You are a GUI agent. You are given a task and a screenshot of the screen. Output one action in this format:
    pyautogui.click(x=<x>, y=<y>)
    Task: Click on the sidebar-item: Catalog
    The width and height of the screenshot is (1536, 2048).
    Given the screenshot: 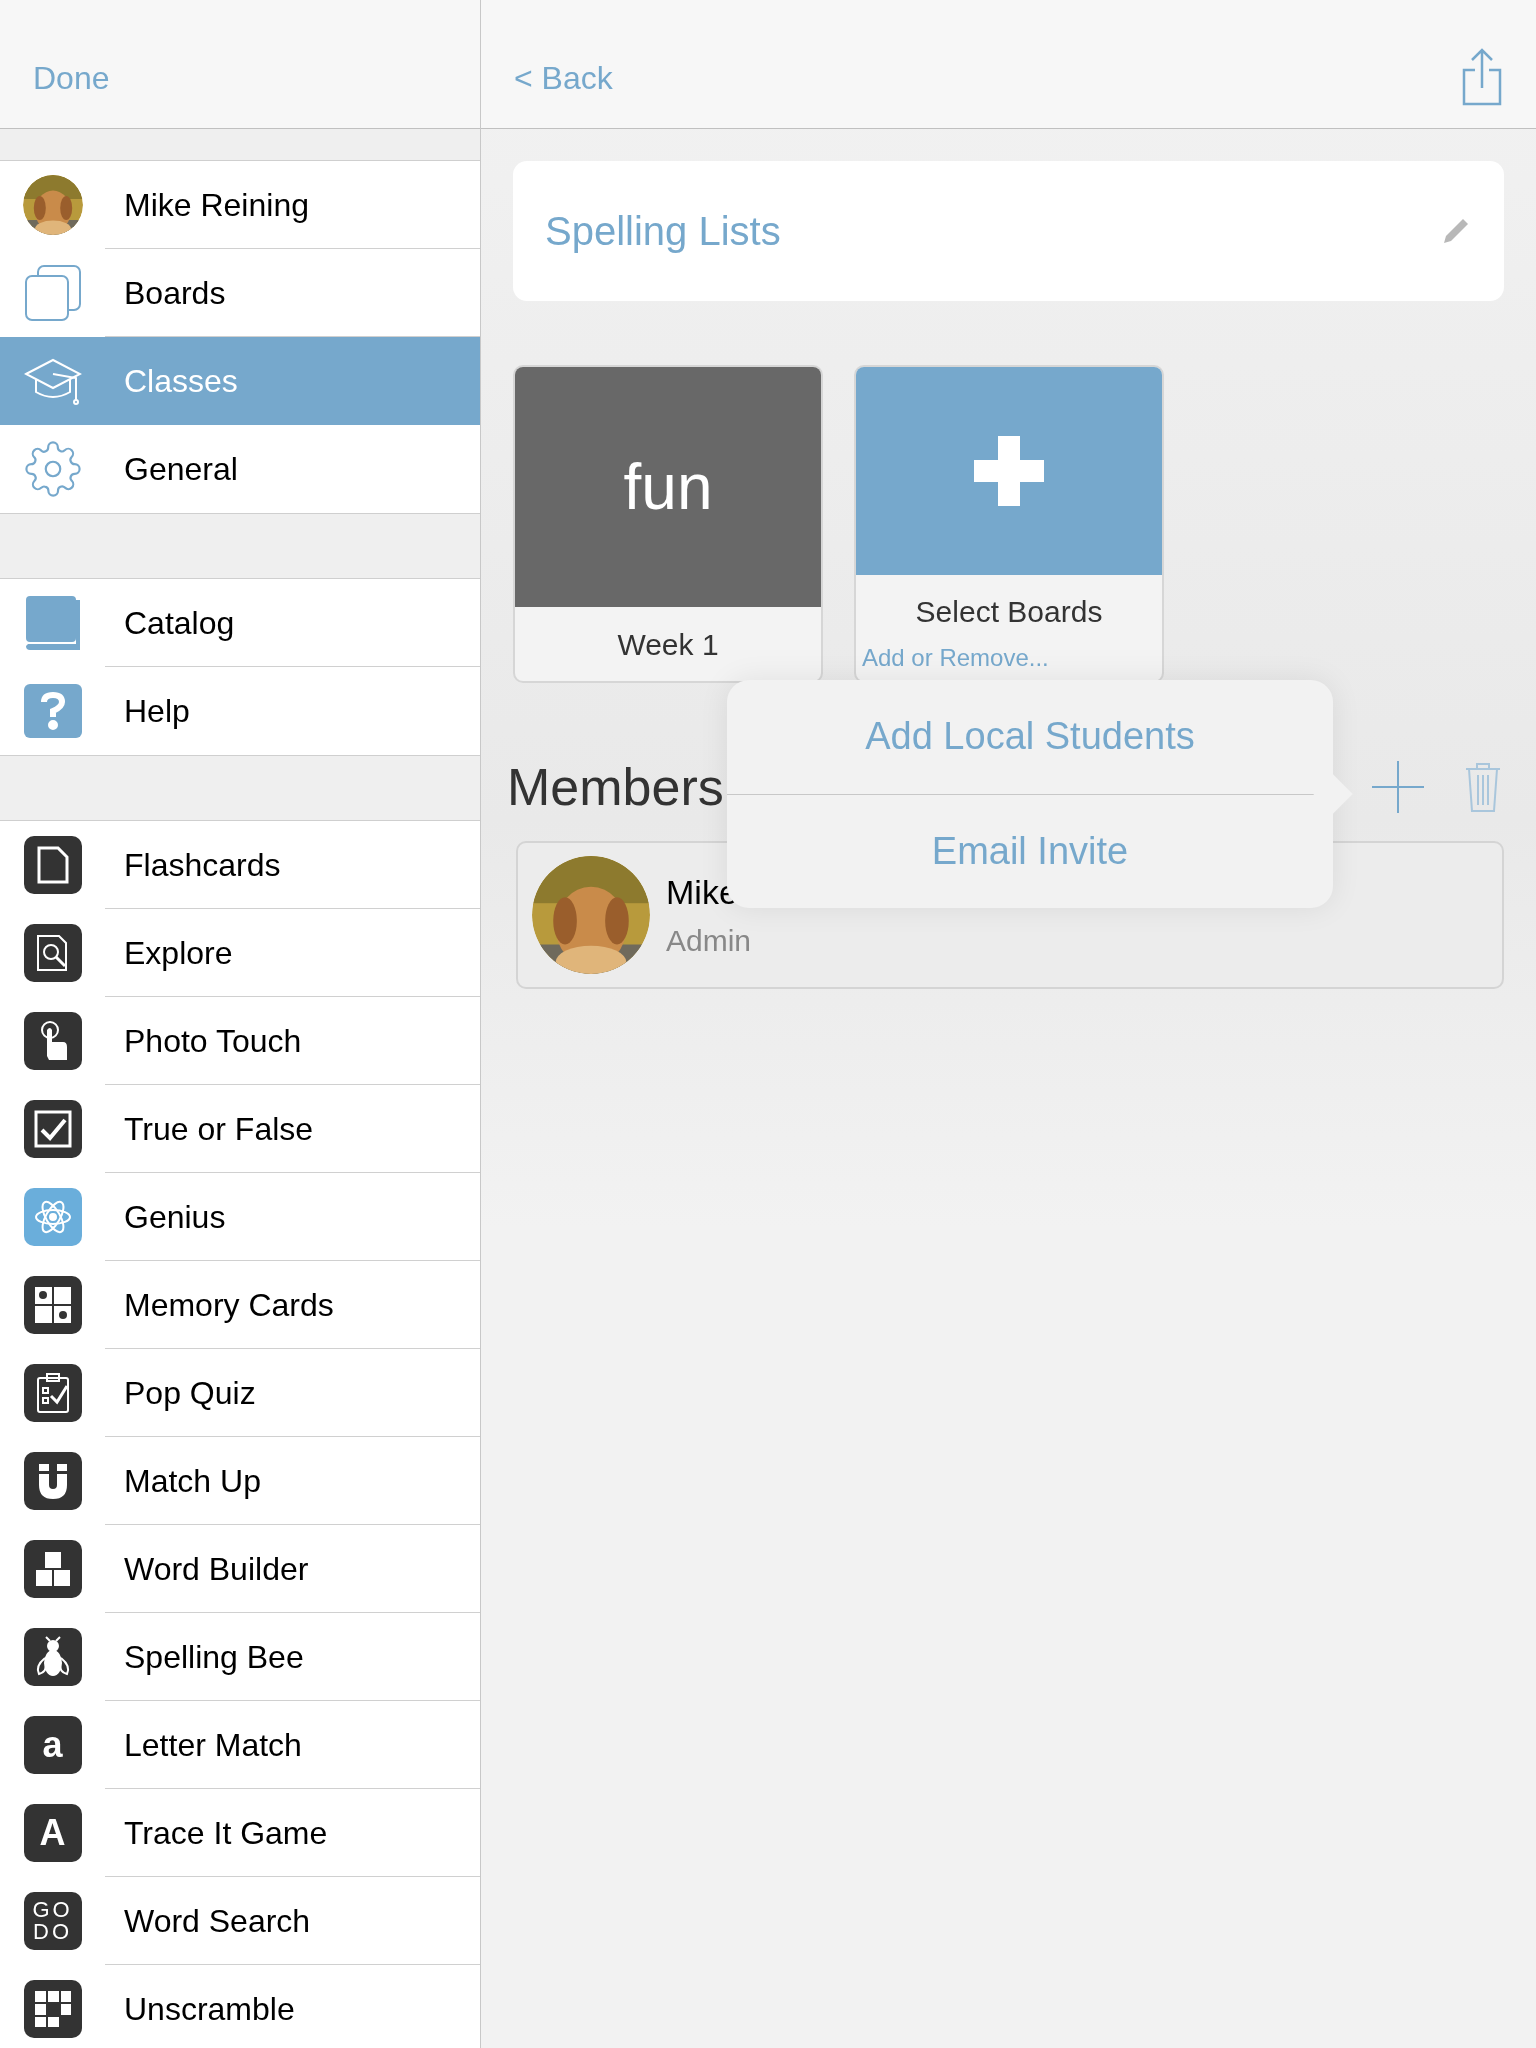 What is the action you would take?
    pyautogui.click(x=240, y=623)
    